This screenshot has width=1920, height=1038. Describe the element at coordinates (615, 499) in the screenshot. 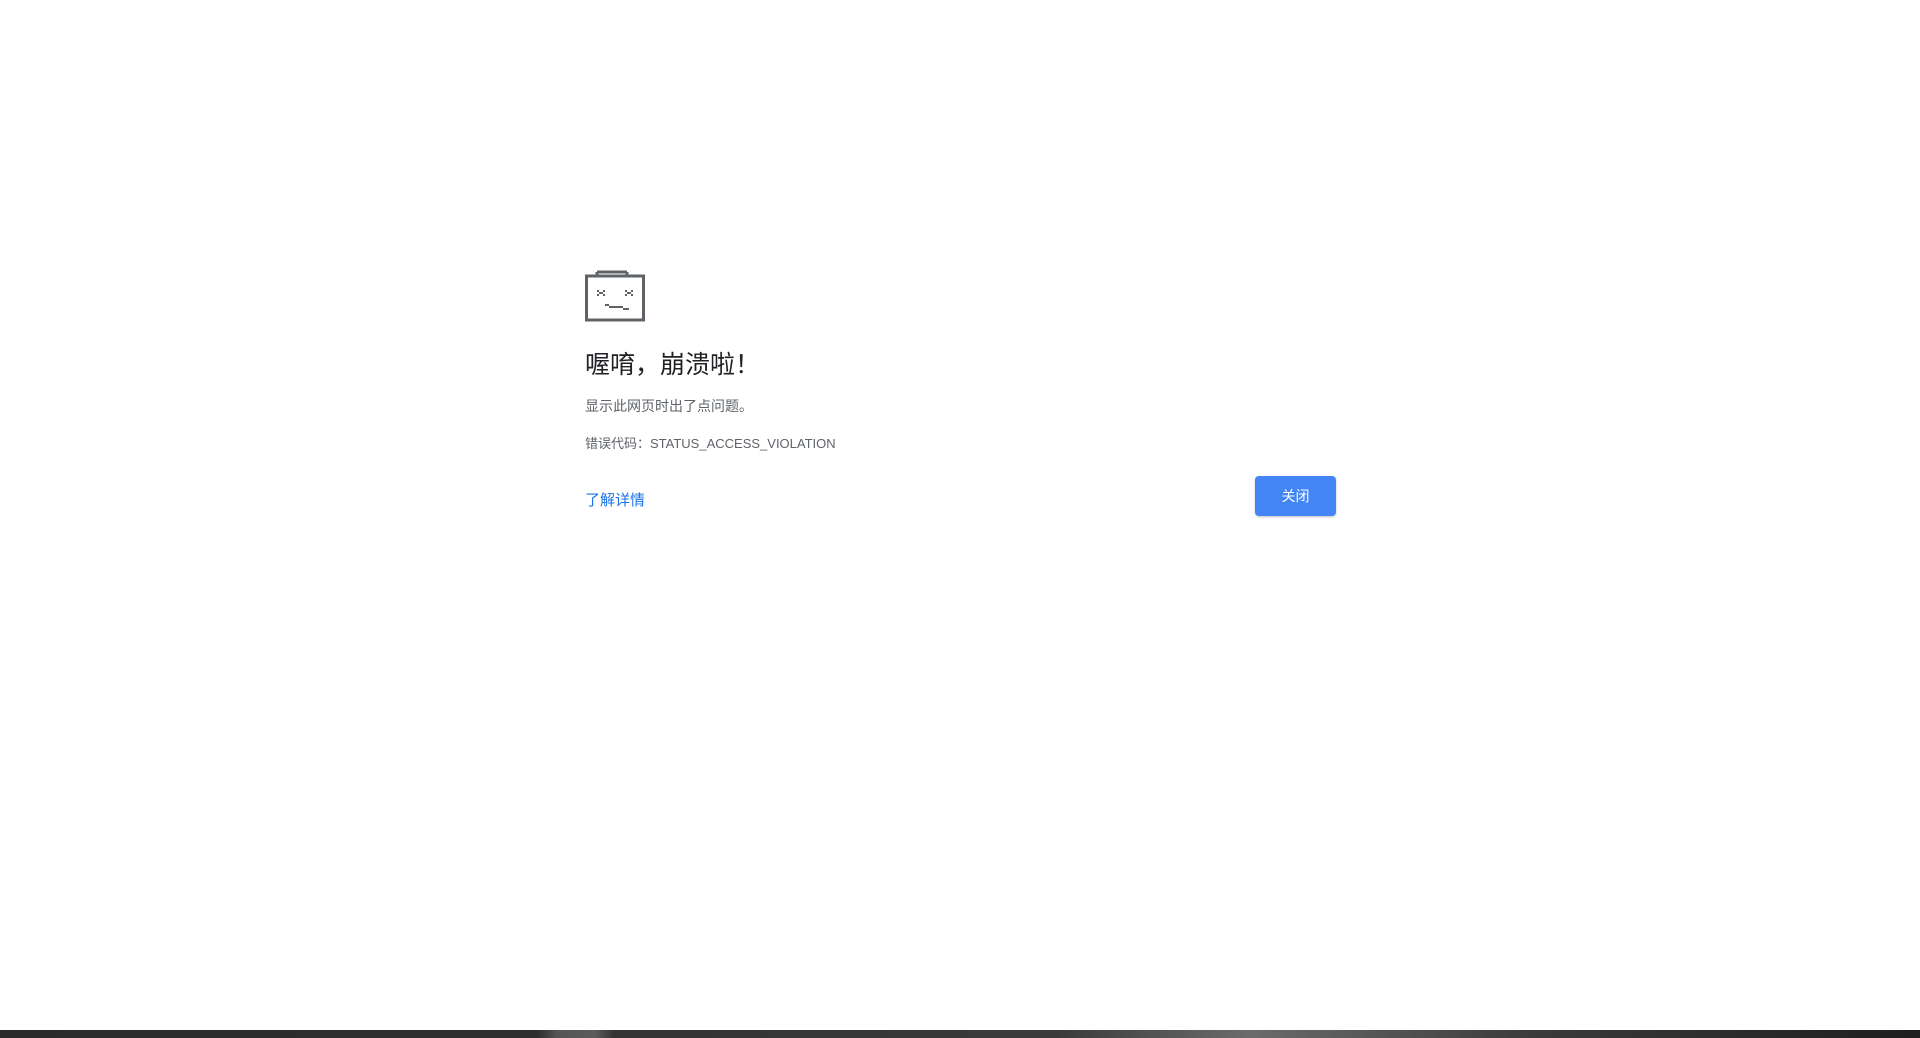

I see `learn-more-link: 了解详情` at that location.